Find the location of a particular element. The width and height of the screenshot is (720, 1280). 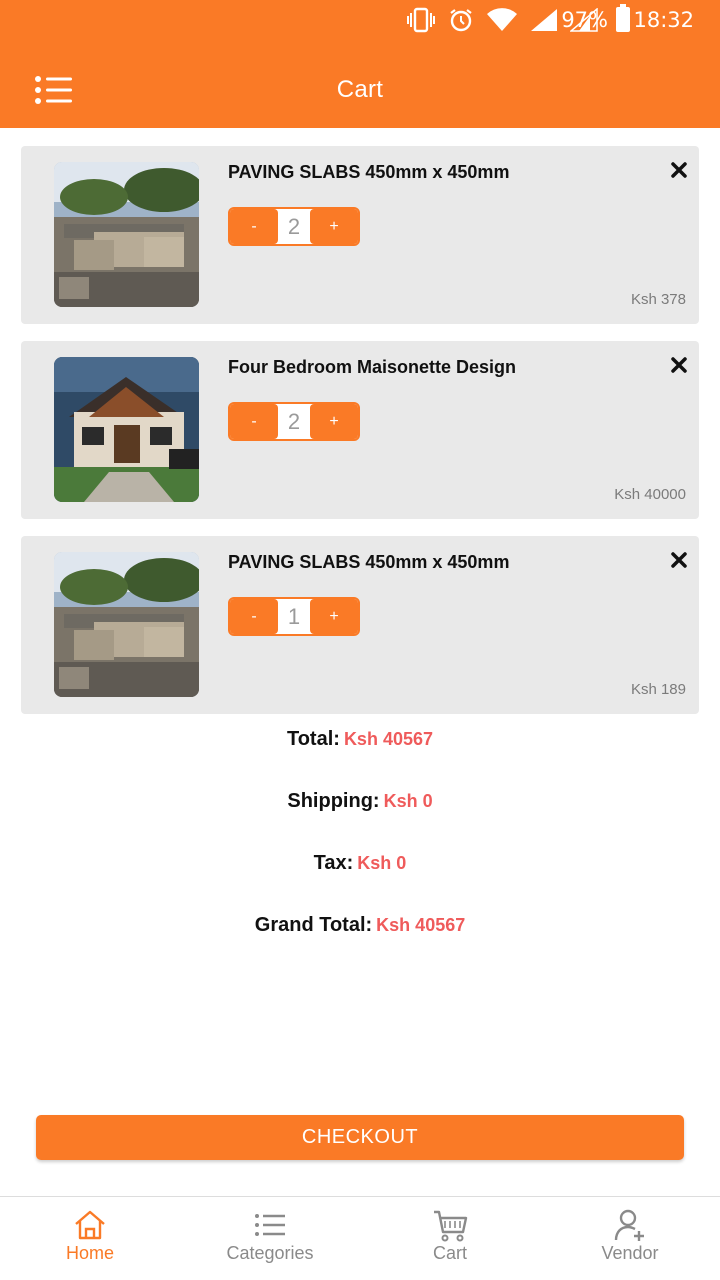

item-price: Ksh 189 is located at coordinates (658, 689).